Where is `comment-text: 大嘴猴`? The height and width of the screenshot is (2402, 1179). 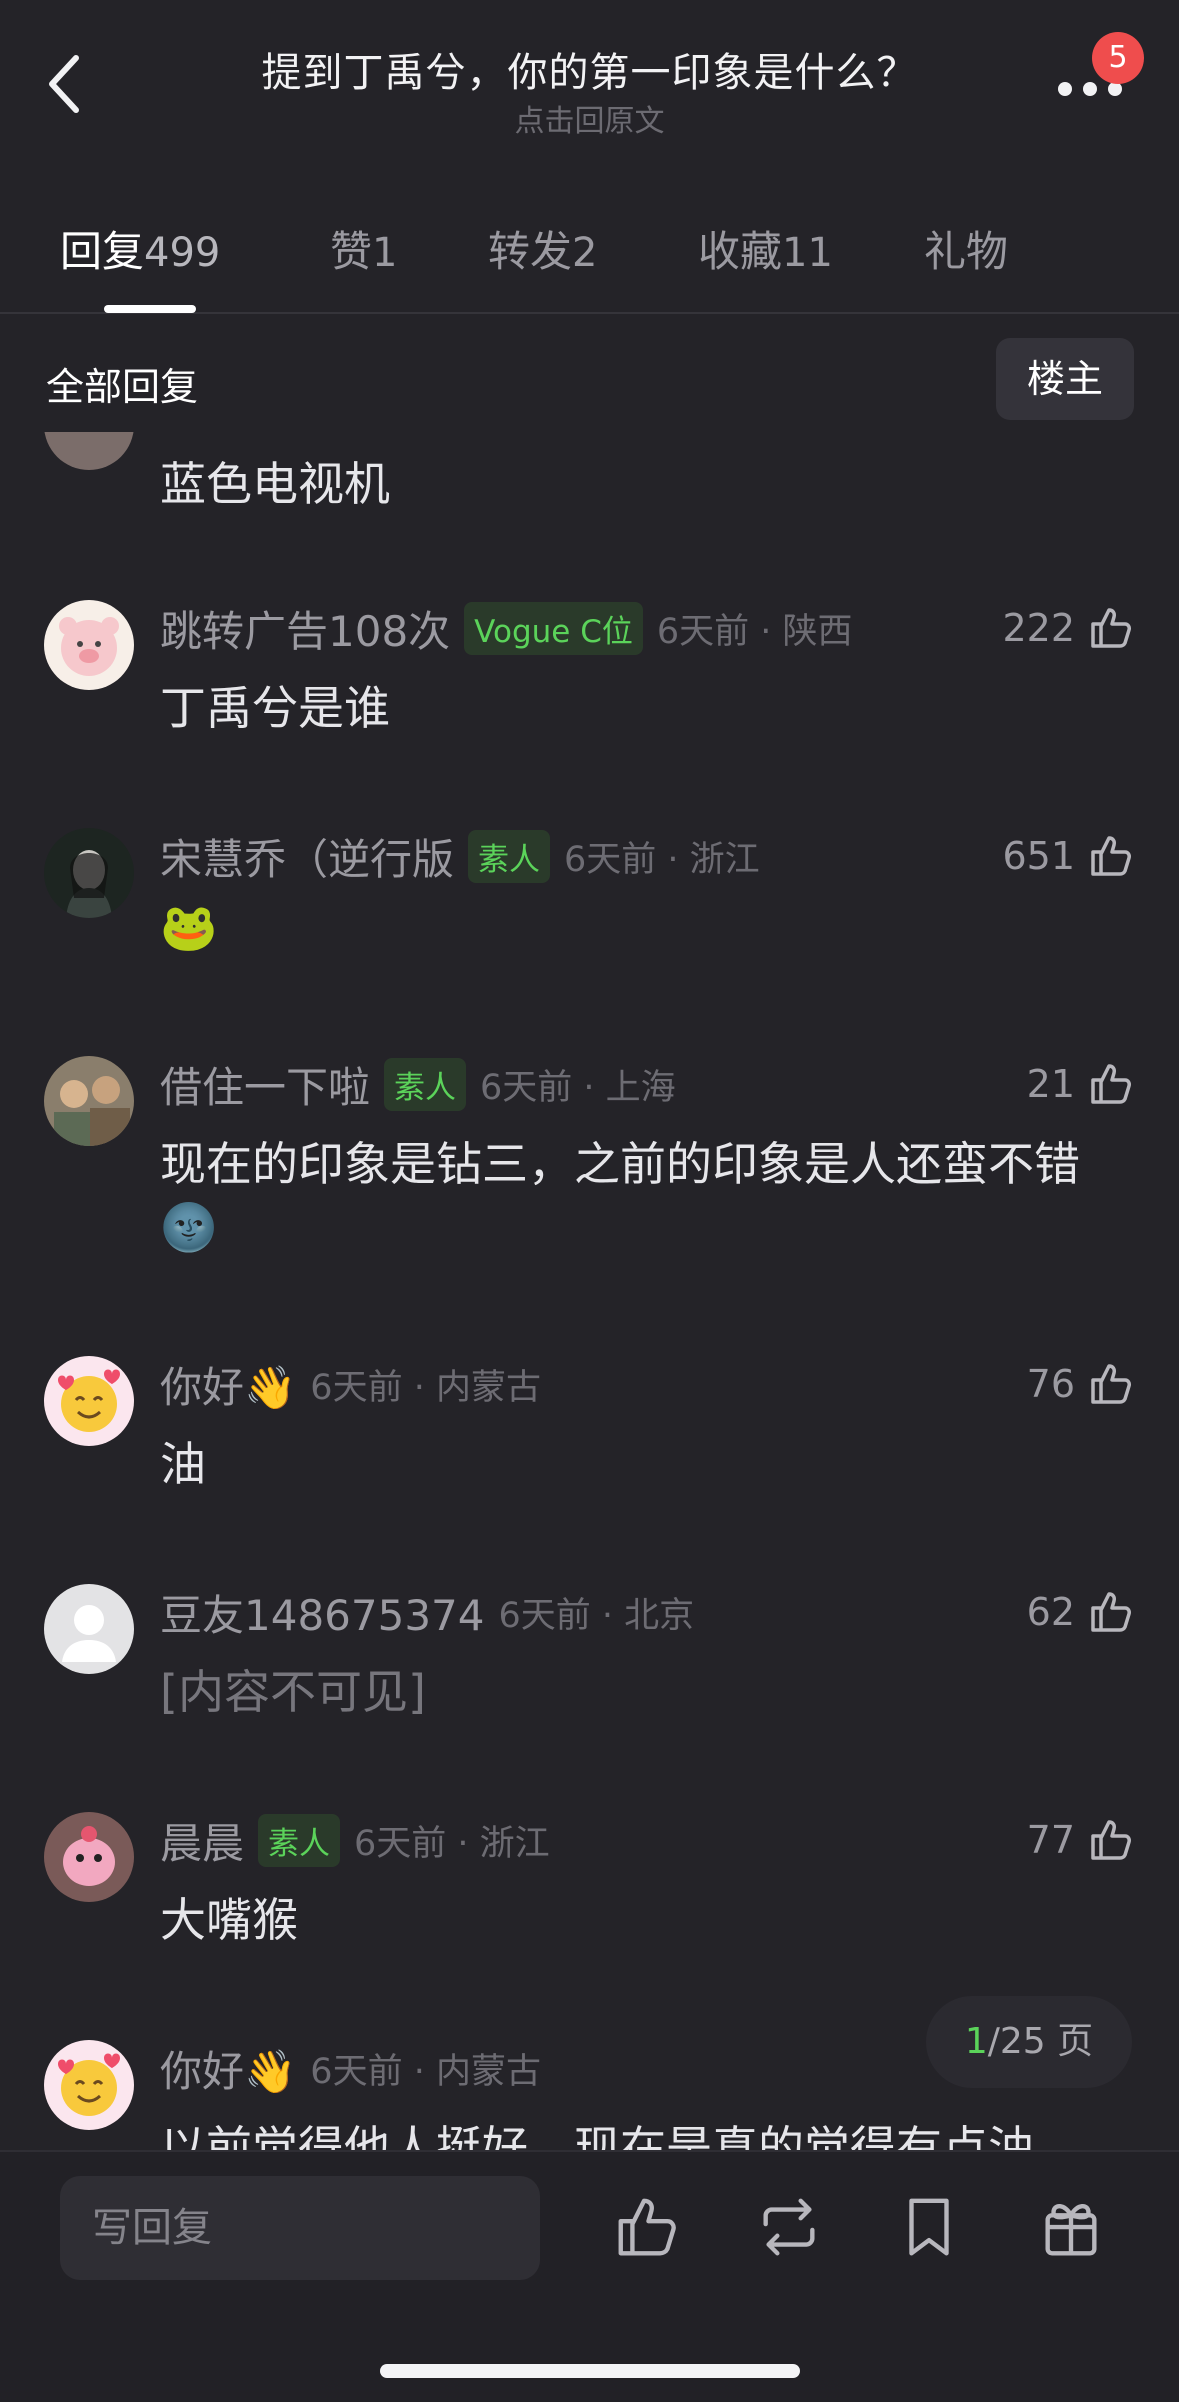 comment-text: 大嘴猴 is located at coordinates (229, 1920).